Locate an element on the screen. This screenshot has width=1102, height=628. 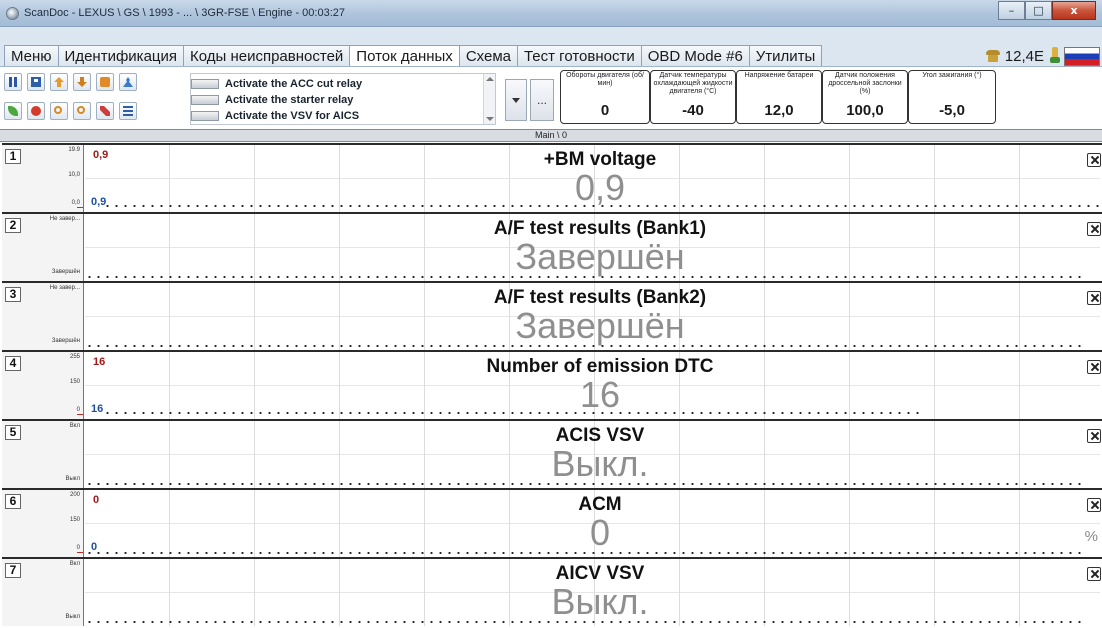
panel-plot: AICV VSV Выкл. is located at coordinates (592, 592).